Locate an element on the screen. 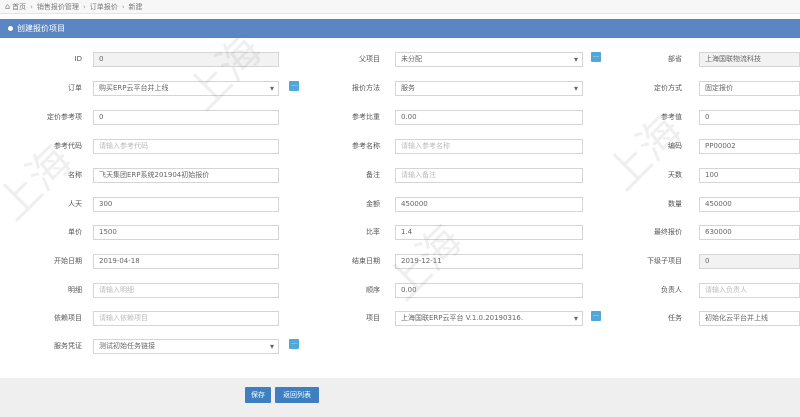 The width and height of the screenshot is (800, 417). service-cert-select: 测试初始任务链接 is located at coordinates (186, 346).